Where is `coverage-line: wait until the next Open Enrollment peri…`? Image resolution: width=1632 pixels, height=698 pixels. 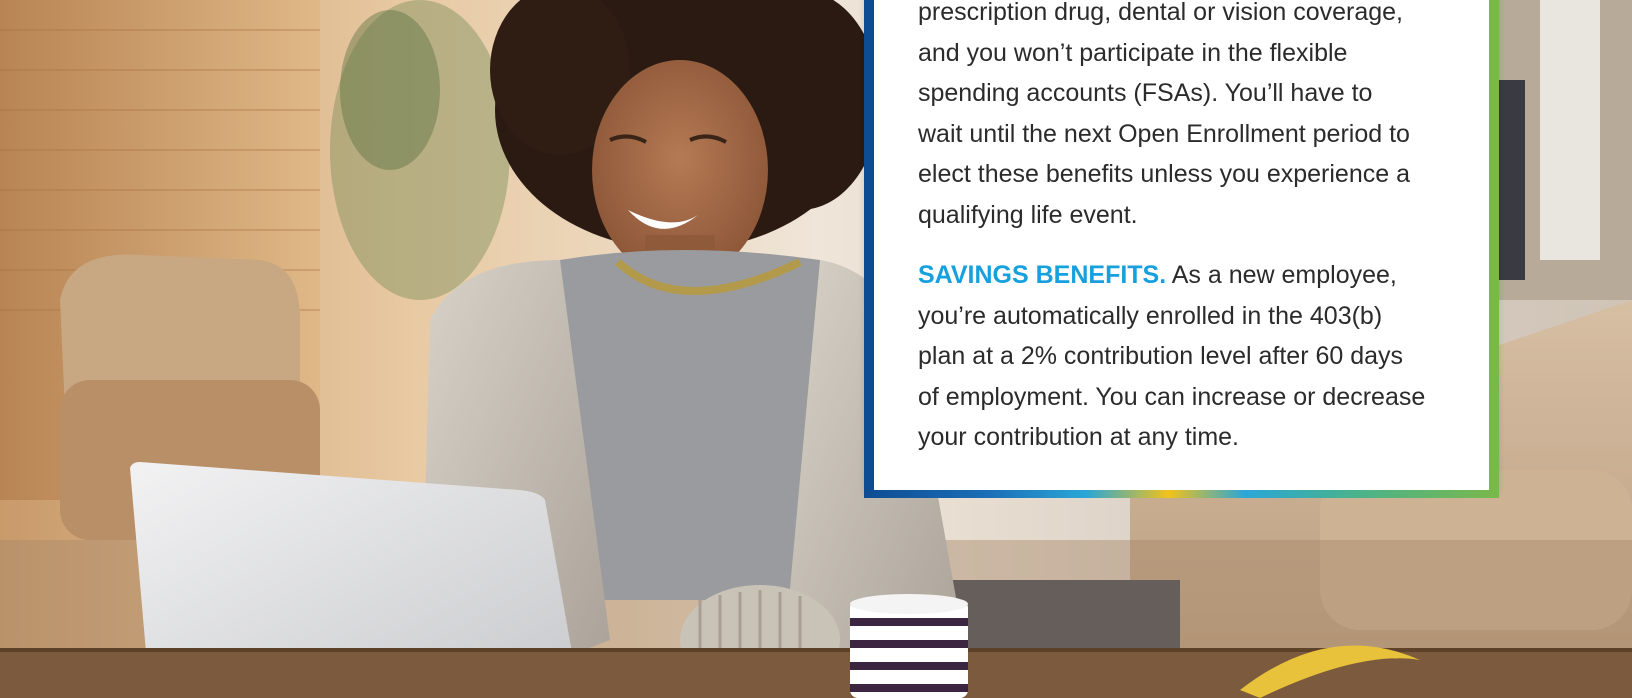
coverage-line: wait until the next Open Enrollment peri… is located at coordinates (1164, 133).